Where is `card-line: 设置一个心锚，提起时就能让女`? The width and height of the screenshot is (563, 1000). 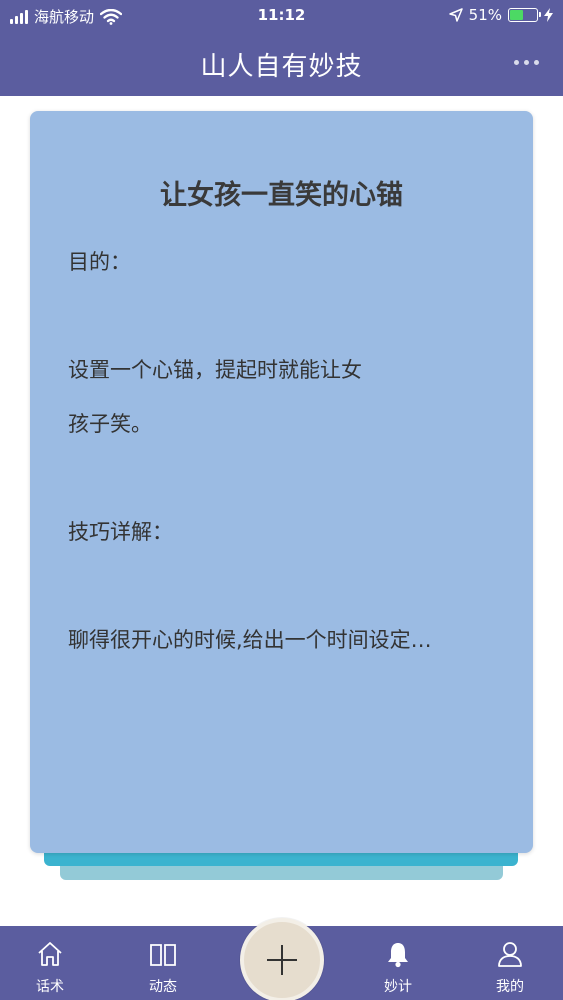 card-line: 设置一个心锚，提起时就能让女 is located at coordinates (215, 370).